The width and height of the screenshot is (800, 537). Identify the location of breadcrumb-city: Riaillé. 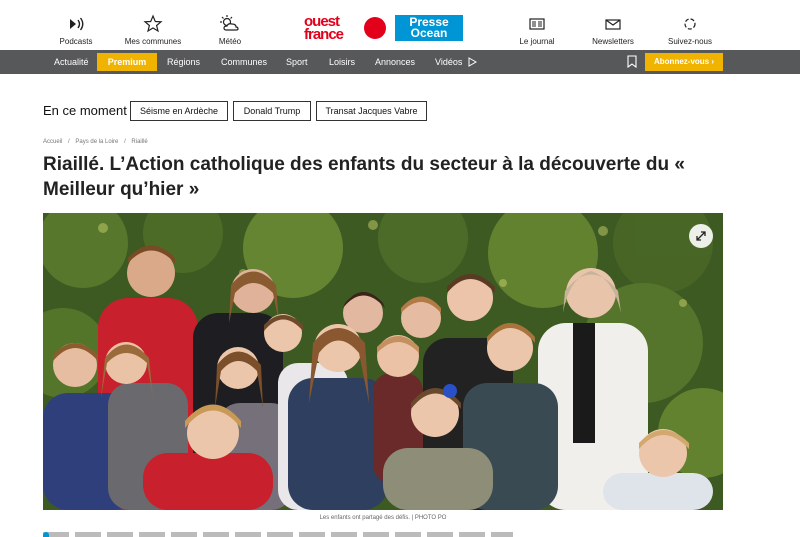
(139, 142).